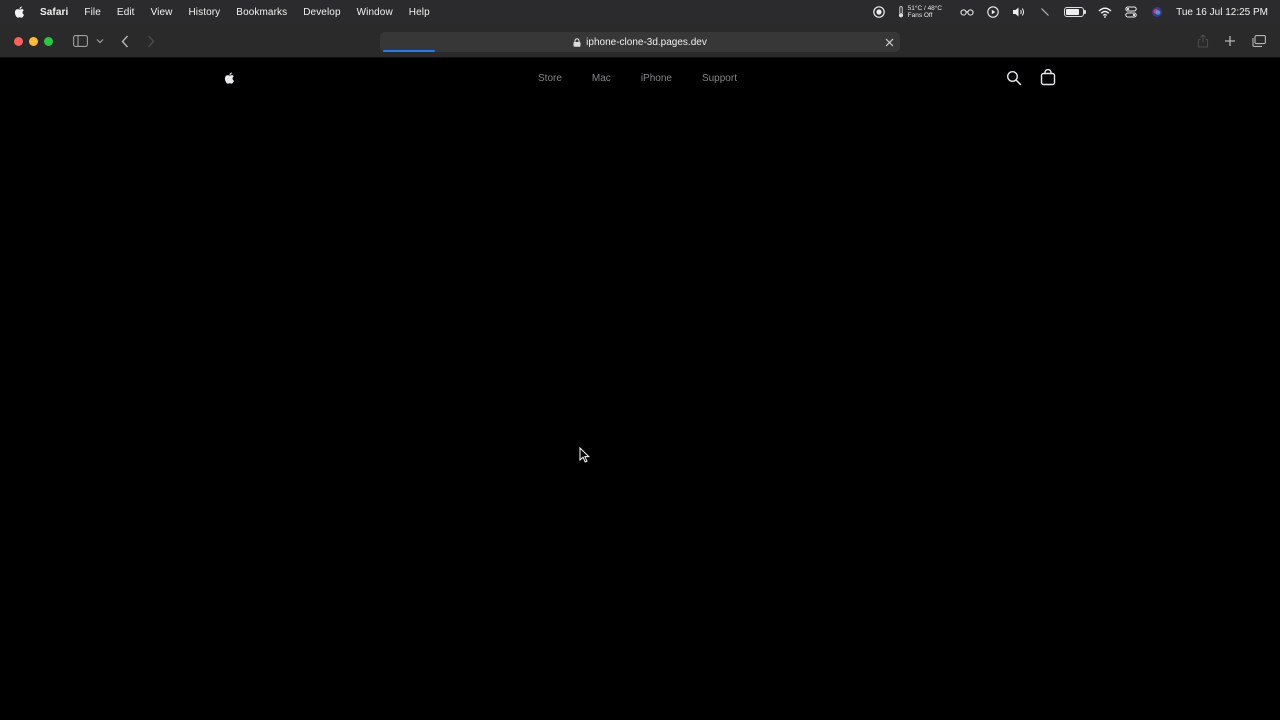 The image size is (1280, 720). I want to click on mouse-cursor-icon, so click(584, 455).